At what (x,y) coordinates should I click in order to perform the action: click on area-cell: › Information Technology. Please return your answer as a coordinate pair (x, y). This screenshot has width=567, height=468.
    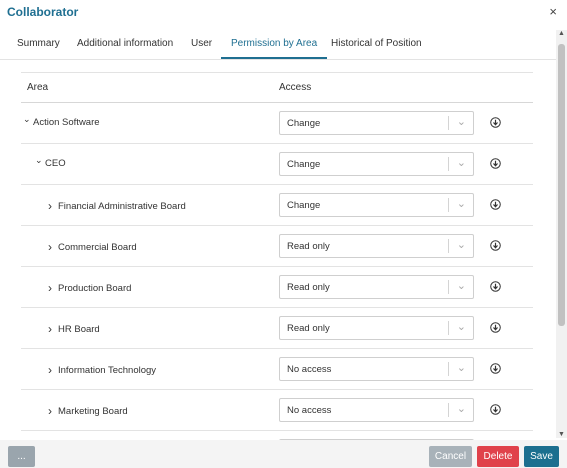
    Looking at the image, I should click on (102, 370).